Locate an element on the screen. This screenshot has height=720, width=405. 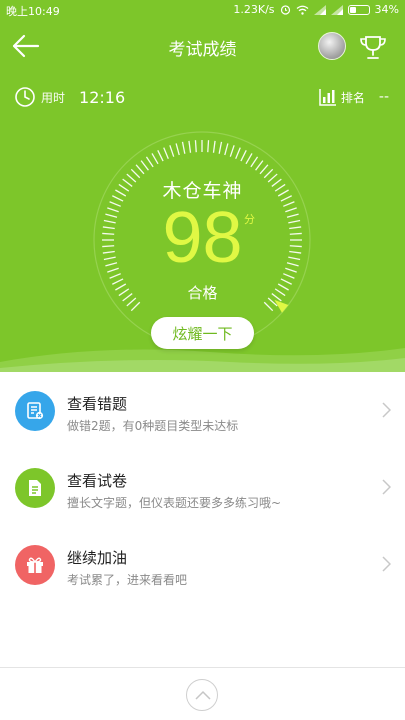
bottom-bar is located at coordinates (202, 693).